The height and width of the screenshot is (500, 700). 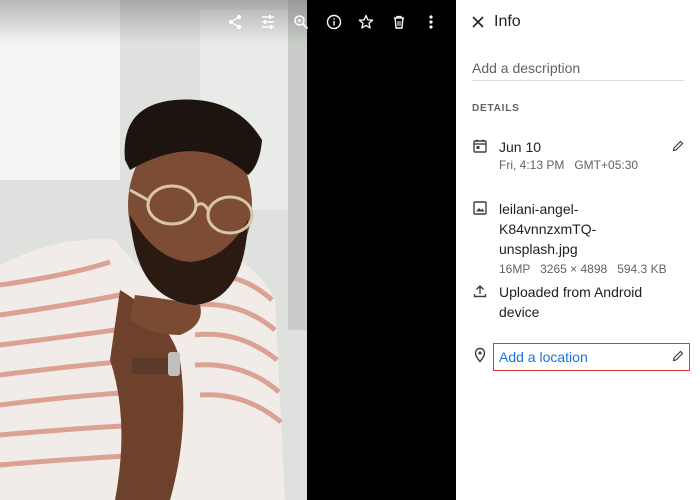 What do you see at coordinates (586, 155) in the screenshot?
I see `date-details: Jun 10 Fri, 4:13 PM GMT+05:30` at bounding box center [586, 155].